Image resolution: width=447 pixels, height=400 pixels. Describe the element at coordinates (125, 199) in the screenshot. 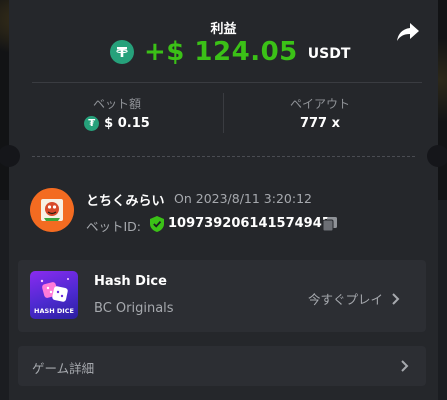

I see `user-name: とちくみらい` at that location.